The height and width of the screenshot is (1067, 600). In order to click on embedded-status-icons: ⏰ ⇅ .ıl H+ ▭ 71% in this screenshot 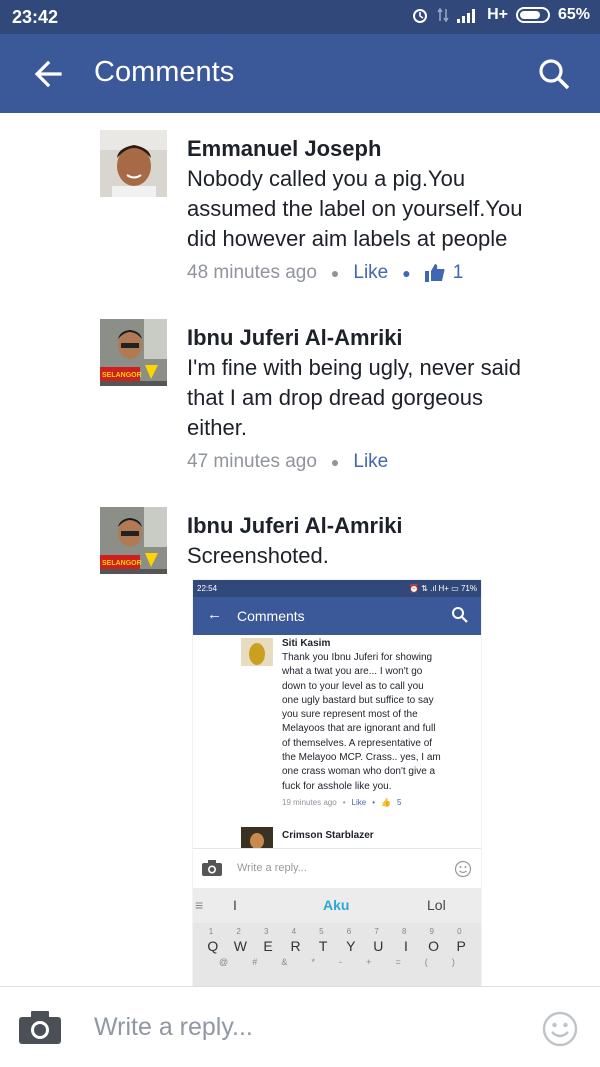, I will do `click(442, 588)`.